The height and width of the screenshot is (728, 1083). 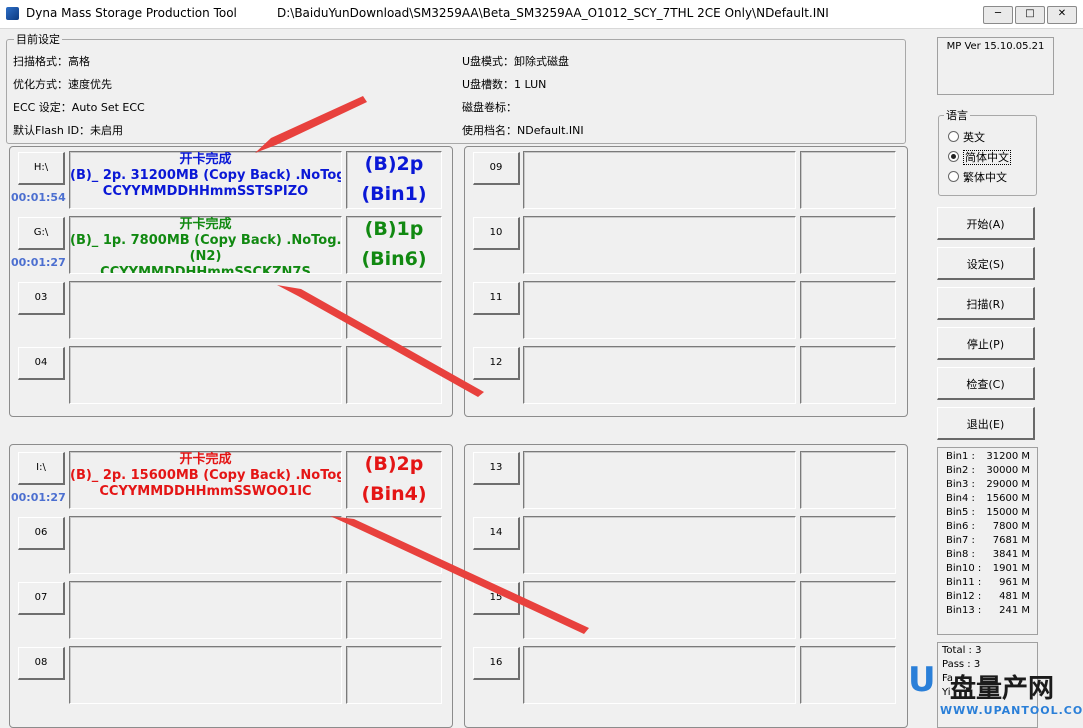 I want to click on watermark-logo: U, so click(x=922, y=680).